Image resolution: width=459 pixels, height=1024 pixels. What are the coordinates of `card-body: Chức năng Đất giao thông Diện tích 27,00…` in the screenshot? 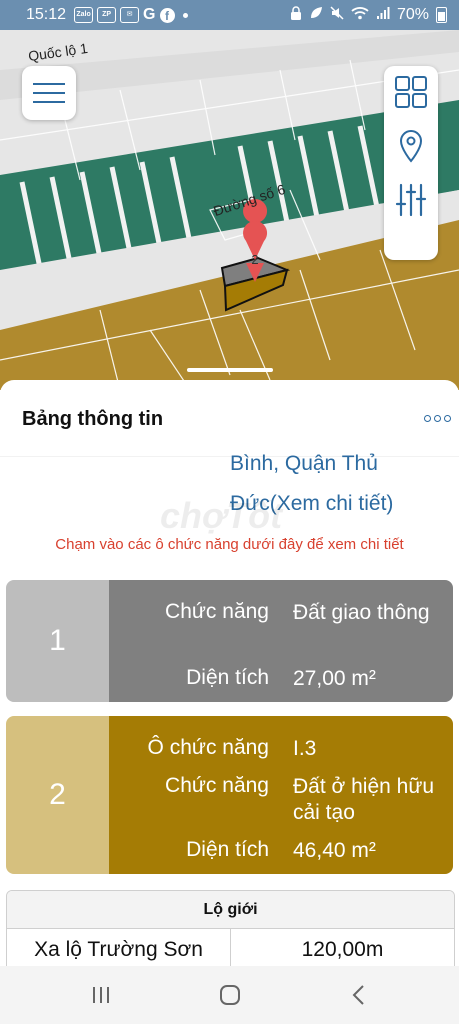 It's located at (281, 641).